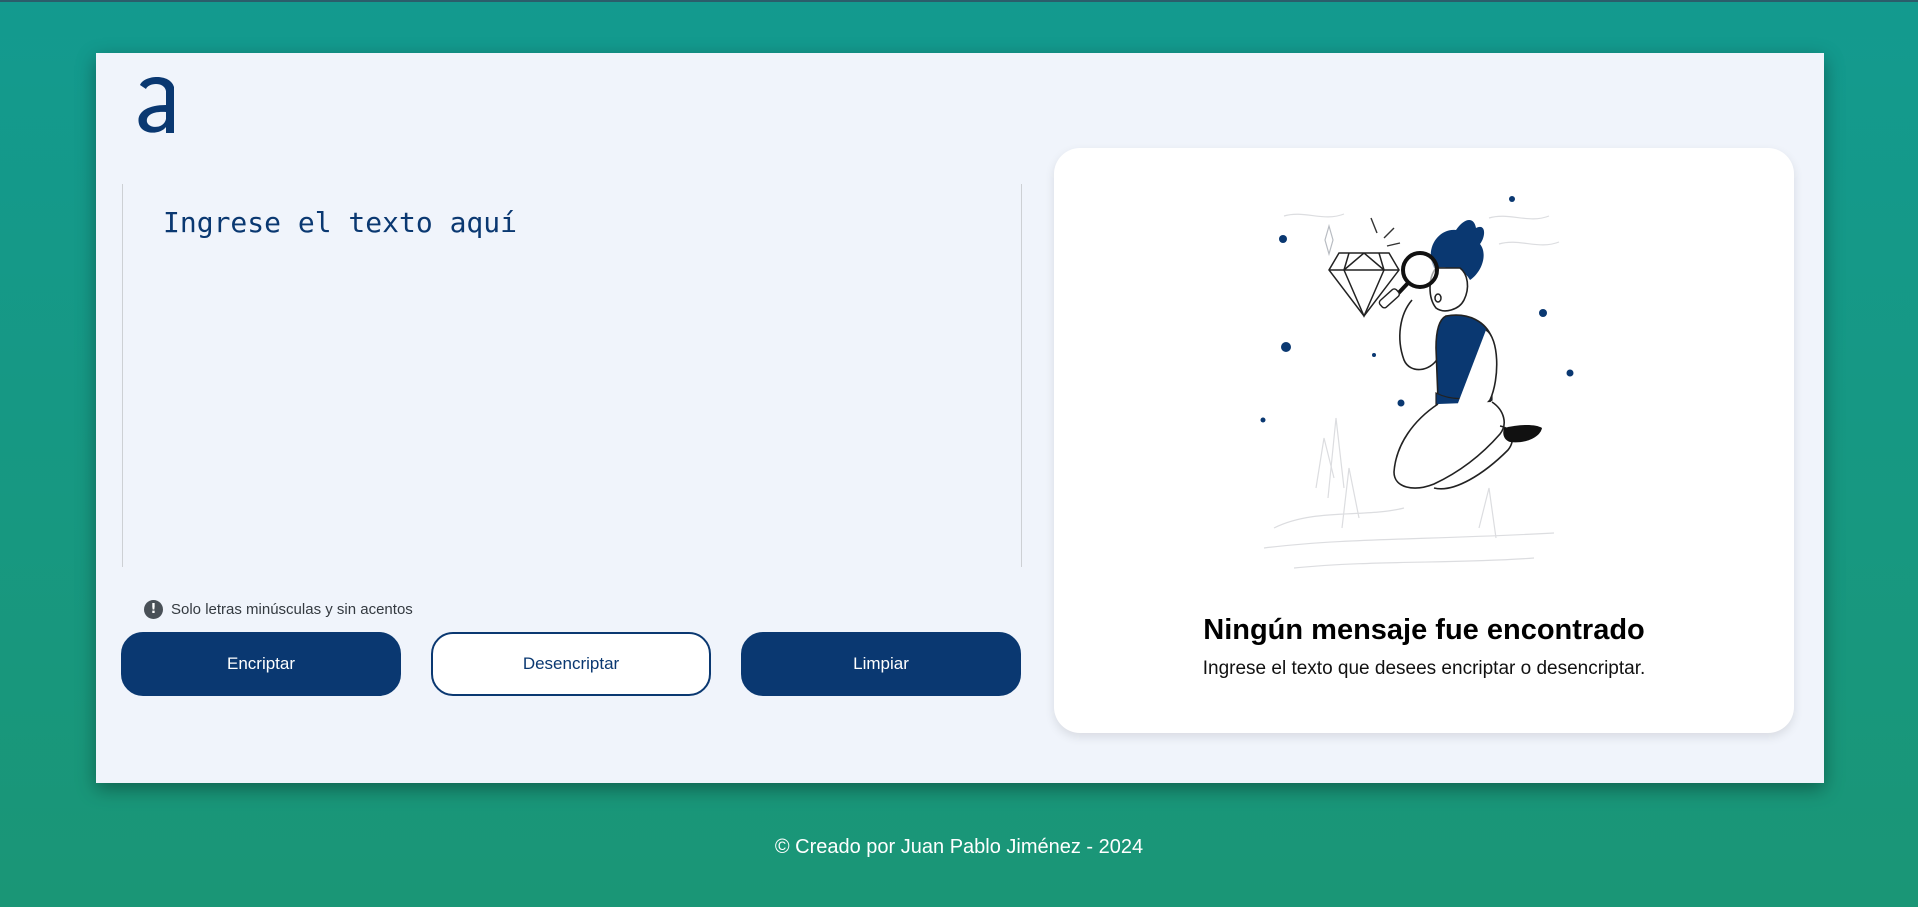  Describe the element at coordinates (881, 664) in the screenshot. I see `clear-button: Limpiar` at that location.